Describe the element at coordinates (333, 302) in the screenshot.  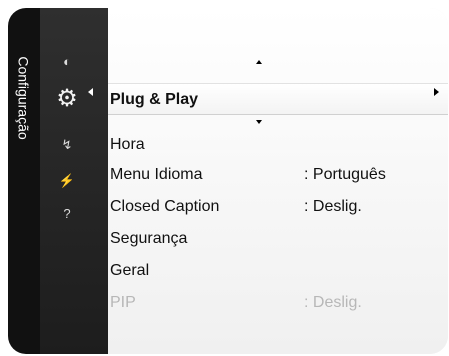
I see `menu-item-pip-value: : Deslig.` at that location.